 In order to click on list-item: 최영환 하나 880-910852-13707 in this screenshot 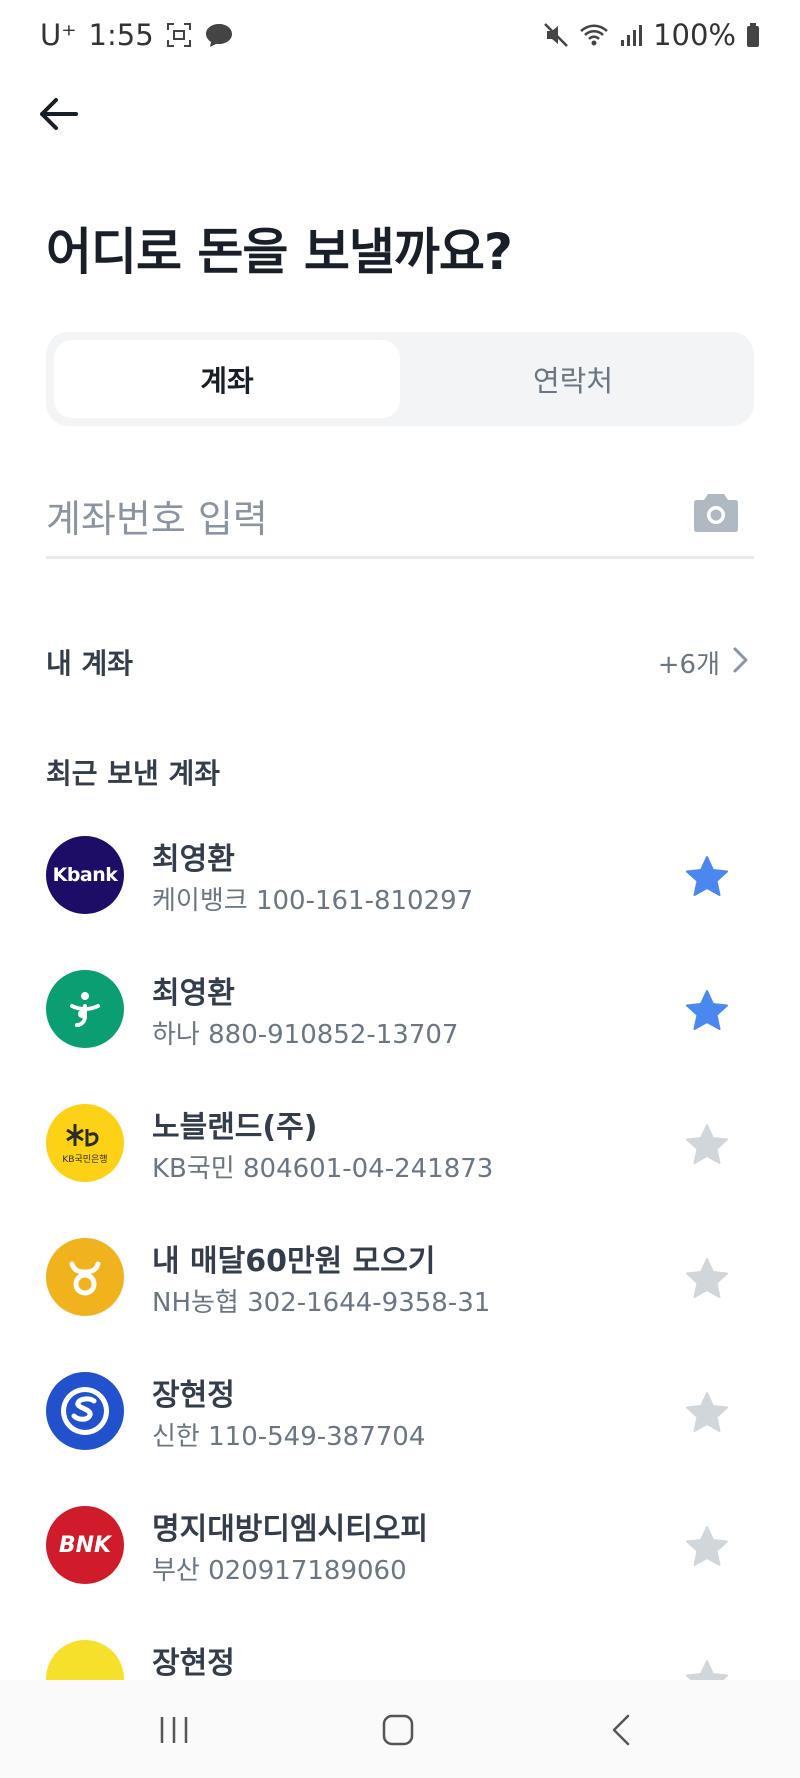, I will do `click(400, 1027)`.